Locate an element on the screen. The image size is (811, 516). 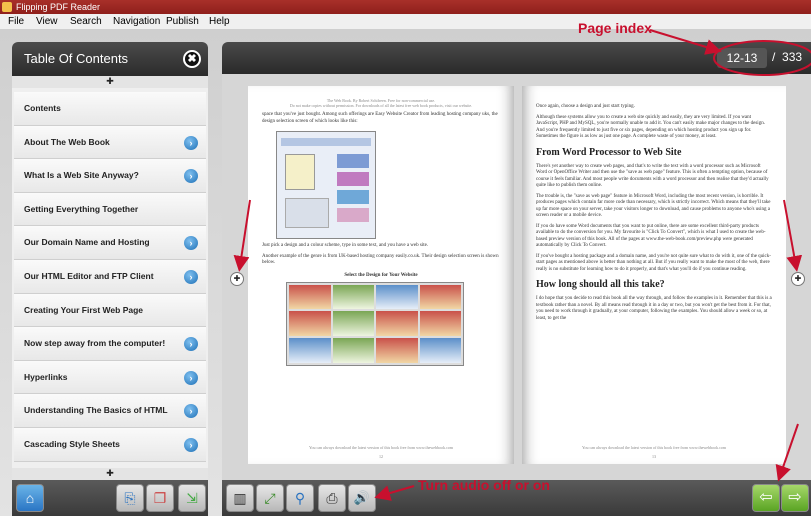
fullscreen-icon: ⤢ is located at coordinates (270, 498).